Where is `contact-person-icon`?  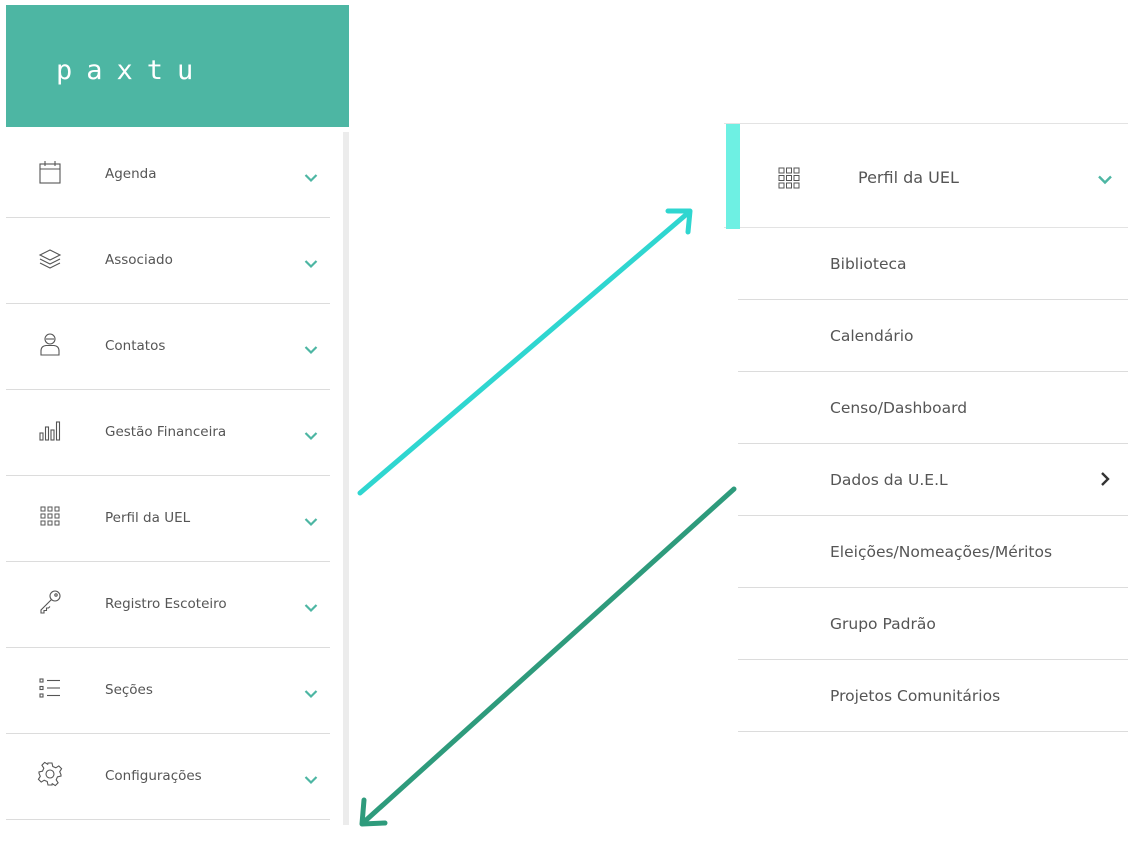
contact-person-icon is located at coordinates (50, 344).